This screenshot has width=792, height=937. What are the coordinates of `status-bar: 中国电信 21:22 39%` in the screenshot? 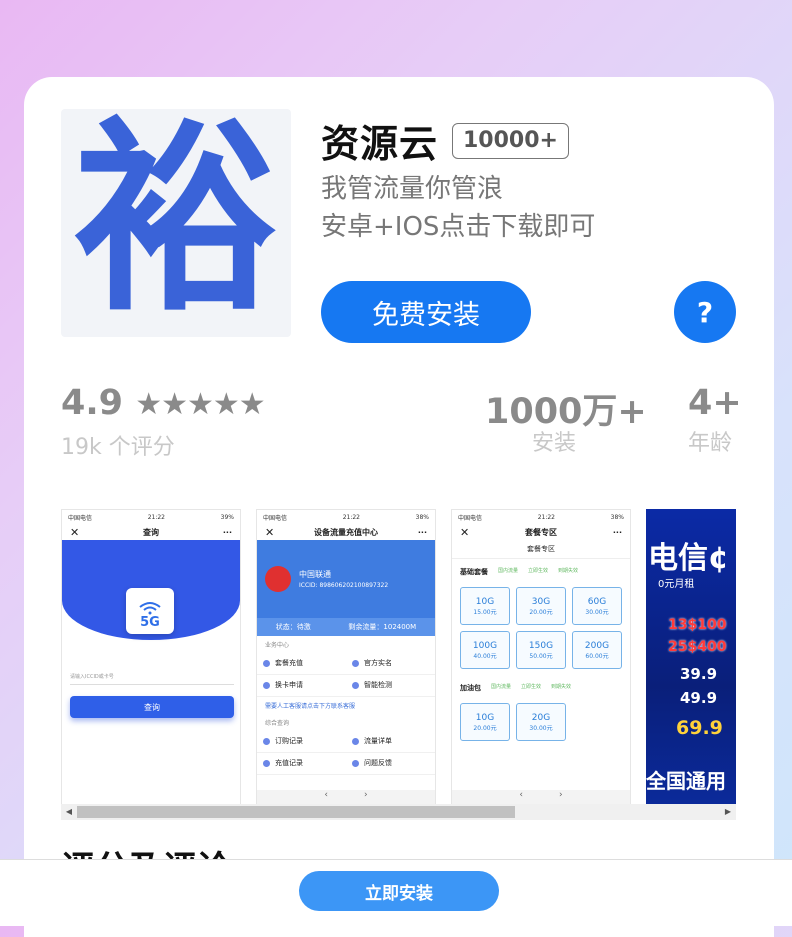 It's located at (151, 517).